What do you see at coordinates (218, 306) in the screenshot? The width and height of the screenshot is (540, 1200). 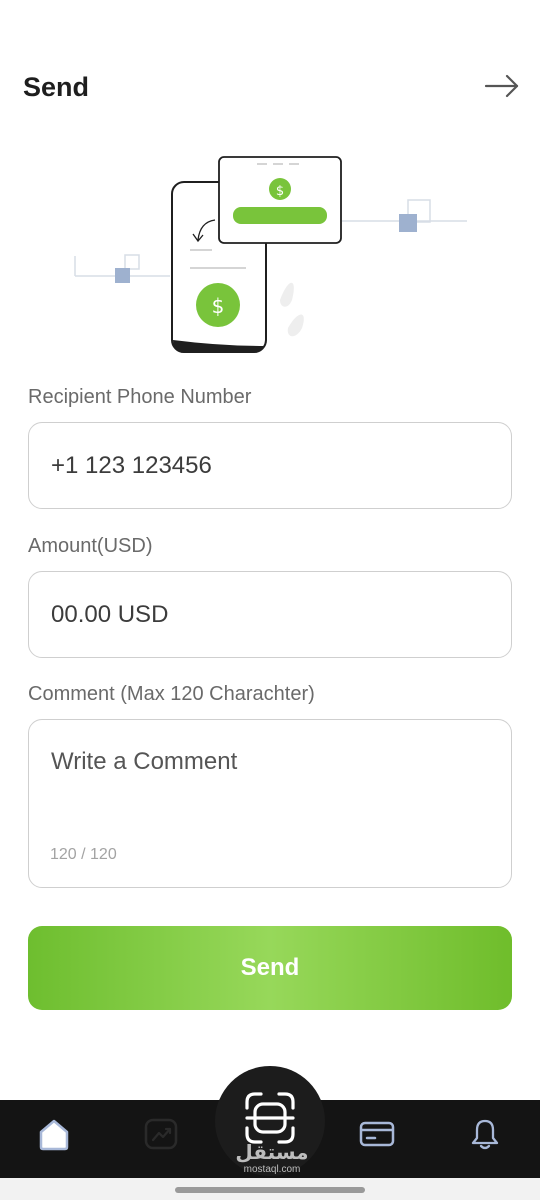 I see `dollar-sign: $` at bounding box center [218, 306].